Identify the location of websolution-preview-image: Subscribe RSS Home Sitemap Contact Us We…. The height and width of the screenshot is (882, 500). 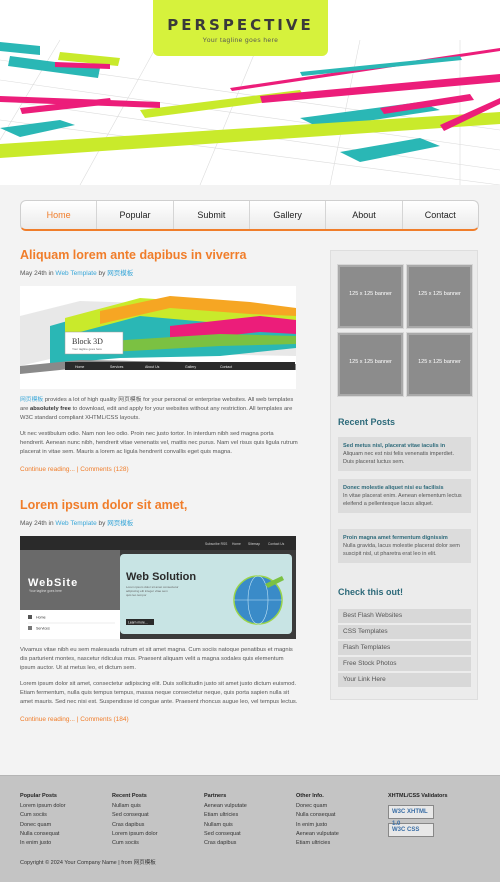
(158, 587).